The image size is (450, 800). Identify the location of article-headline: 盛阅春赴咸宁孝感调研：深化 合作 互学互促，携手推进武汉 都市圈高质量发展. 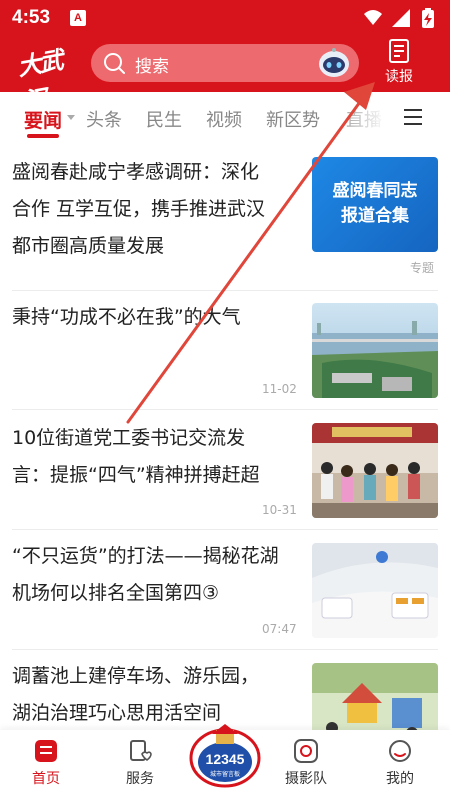
(138, 209).